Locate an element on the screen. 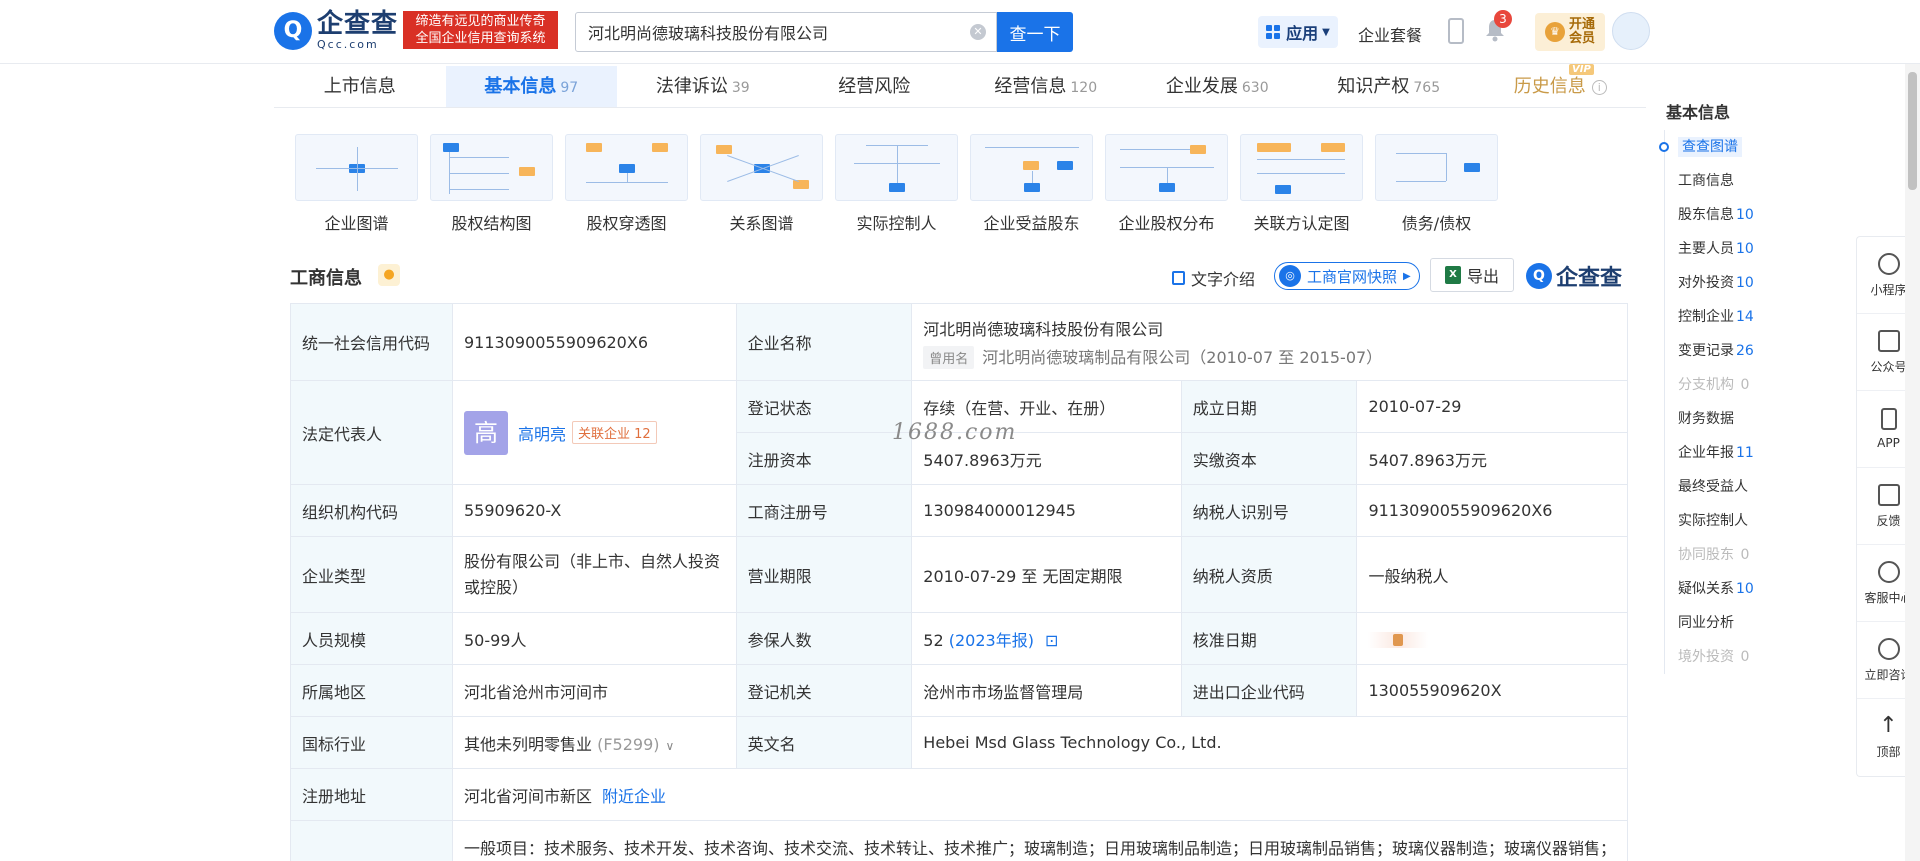 This screenshot has height=861, width=1920. cell-key: 组织机构代码 is located at coordinates (371, 510).